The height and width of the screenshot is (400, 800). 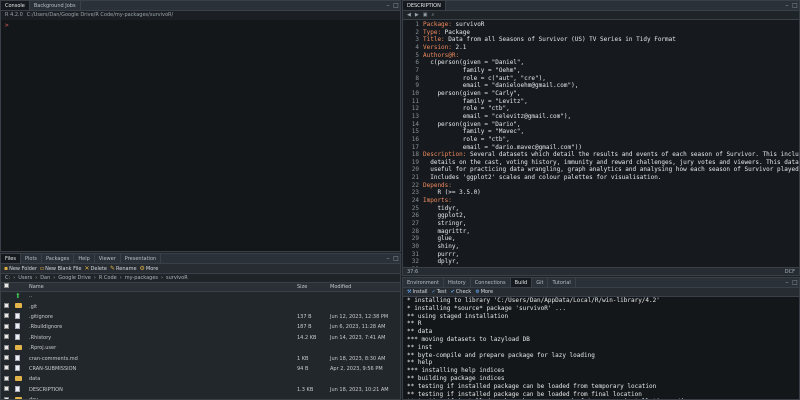 I want to click on line-number: 16, so click(x=415, y=139).